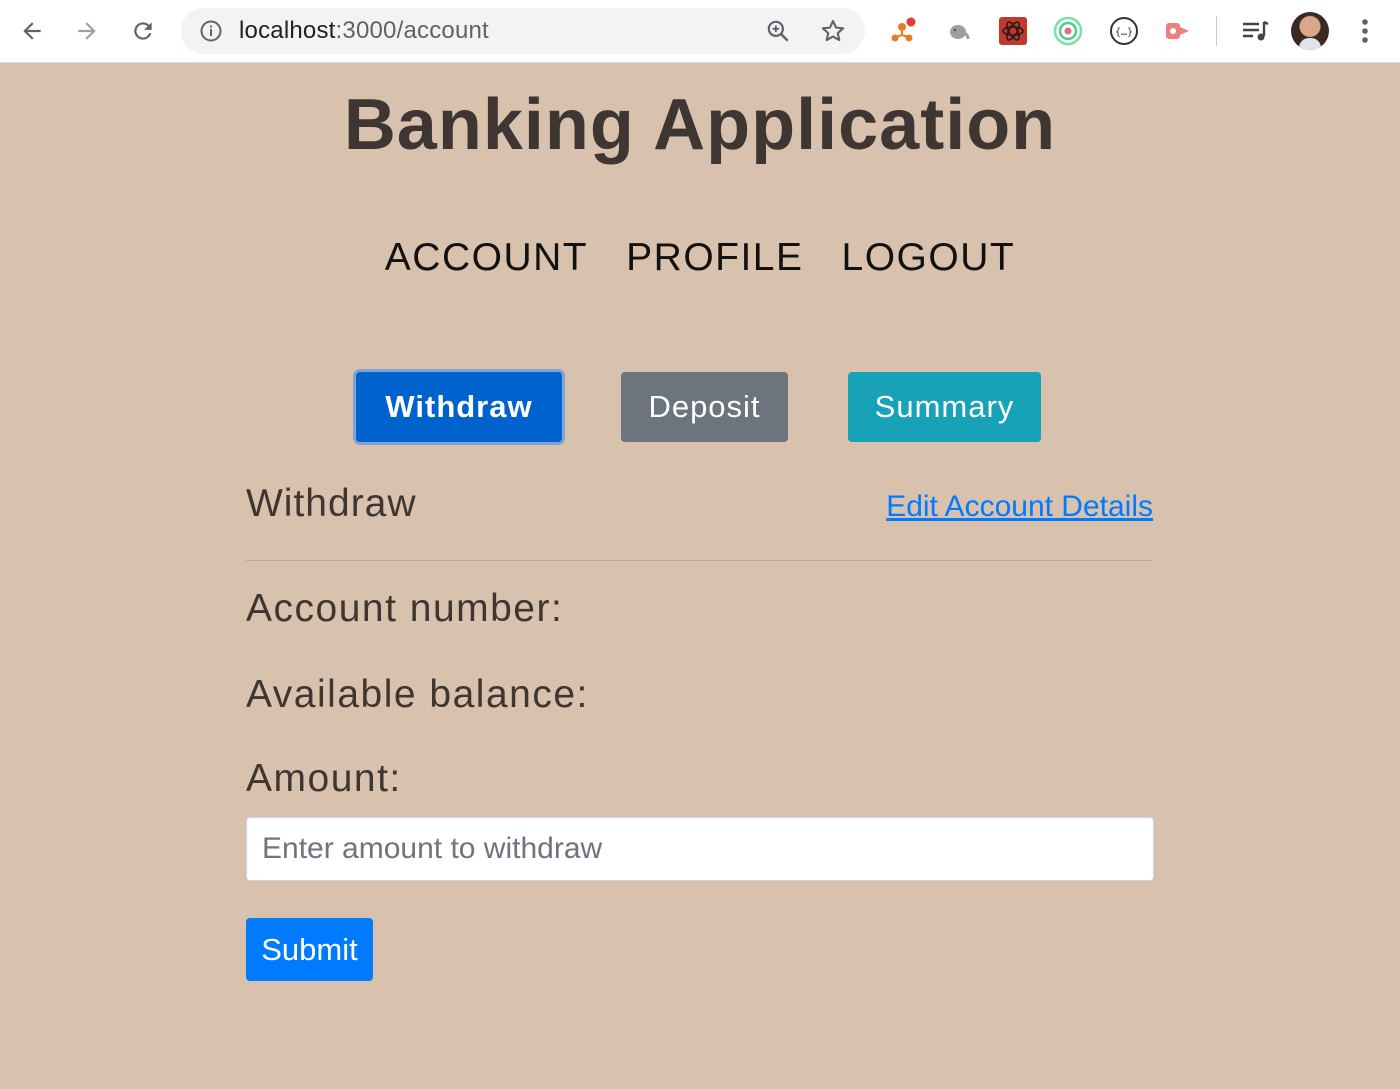  What do you see at coordinates (778, 31) in the screenshot?
I see `zoom-icon` at bounding box center [778, 31].